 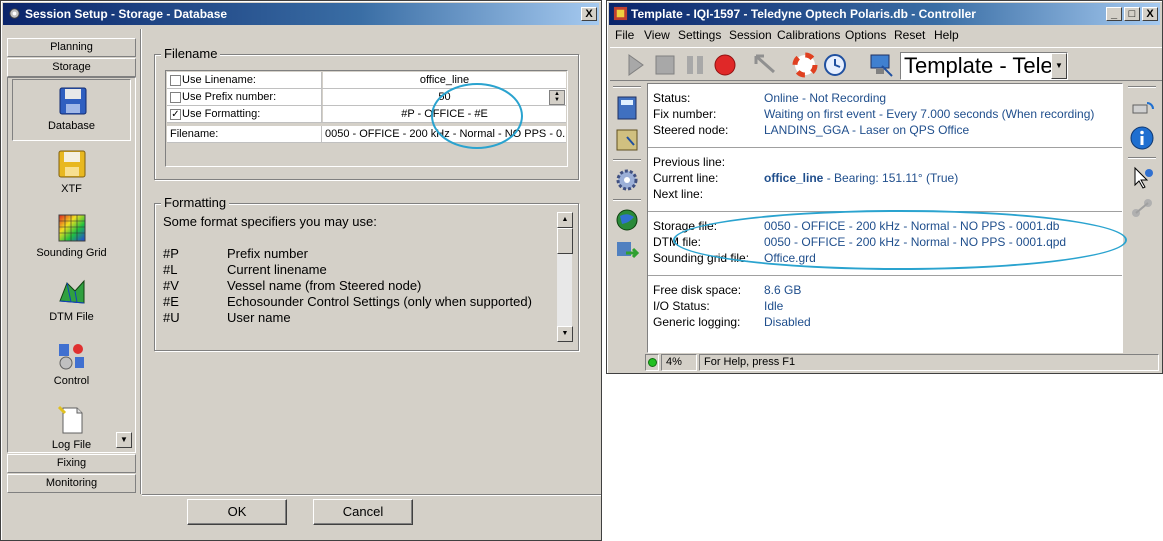 I want to click on sidebar-separator, so click(x=1142, y=158).